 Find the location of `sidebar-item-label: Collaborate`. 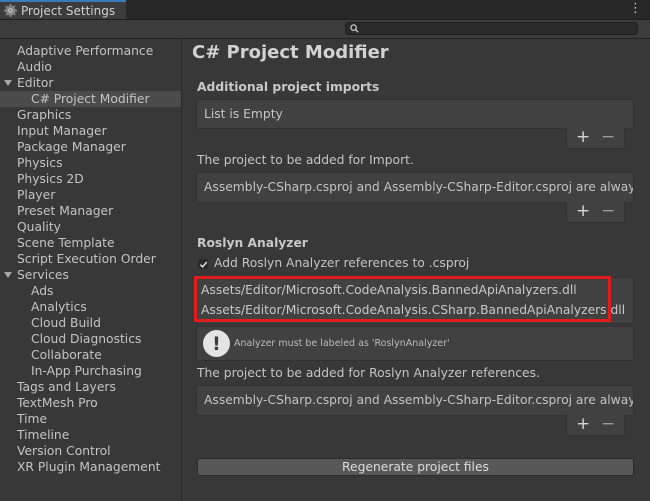

sidebar-item-label: Collaborate is located at coordinates (66, 355).